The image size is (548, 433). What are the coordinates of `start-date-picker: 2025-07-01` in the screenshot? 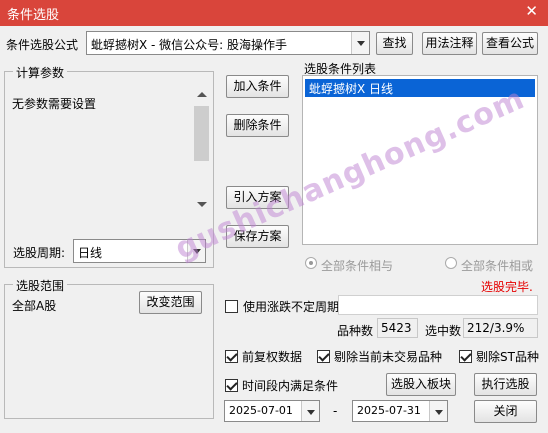 It's located at (272, 411).